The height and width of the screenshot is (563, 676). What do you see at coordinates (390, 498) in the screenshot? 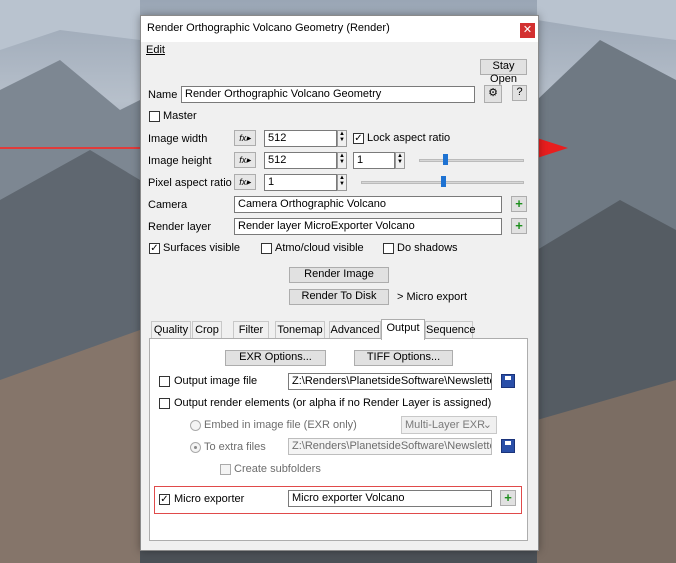
I see `micro-exporter-field: Micro exporter Volcano` at bounding box center [390, 498].